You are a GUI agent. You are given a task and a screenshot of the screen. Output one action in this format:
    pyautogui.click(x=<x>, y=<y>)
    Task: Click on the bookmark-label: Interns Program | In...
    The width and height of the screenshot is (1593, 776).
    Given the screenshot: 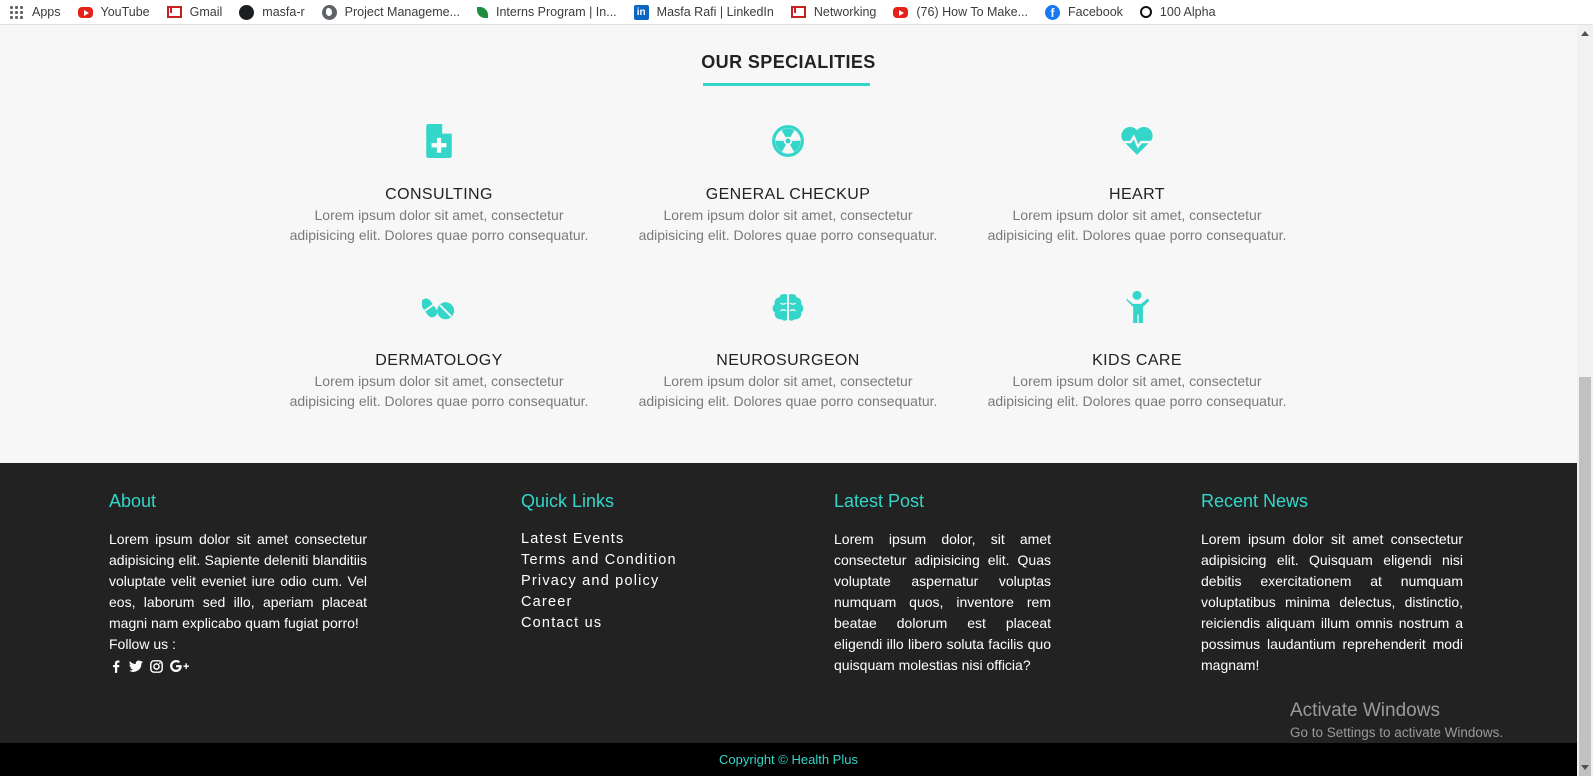 What is the action you would take?
    pyautogui.click(x=556, y=12)
    